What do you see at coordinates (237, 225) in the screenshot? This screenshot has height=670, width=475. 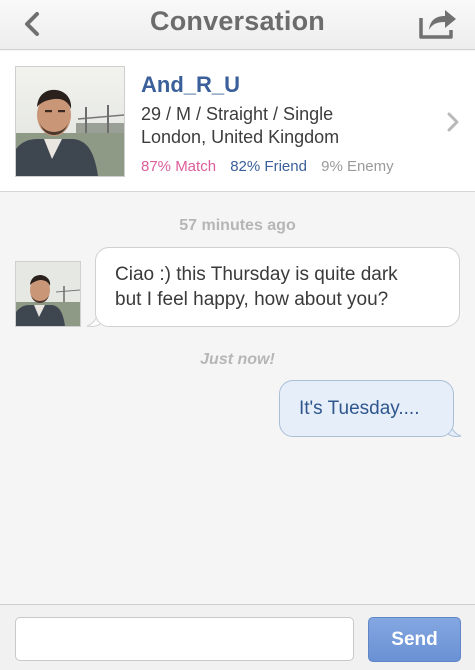 I see `message-timestamp: 57 minutes ago` at bounding box center [237, 225].